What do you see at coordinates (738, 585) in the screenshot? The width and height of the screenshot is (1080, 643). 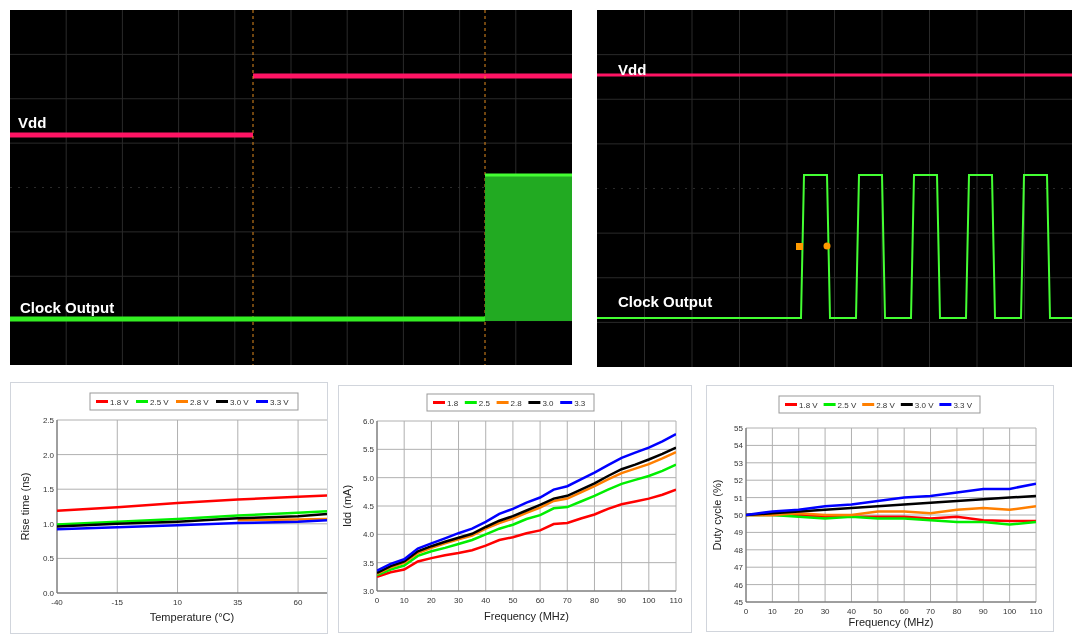 I see `tick-label: 46` at bounding box center [738, 585].